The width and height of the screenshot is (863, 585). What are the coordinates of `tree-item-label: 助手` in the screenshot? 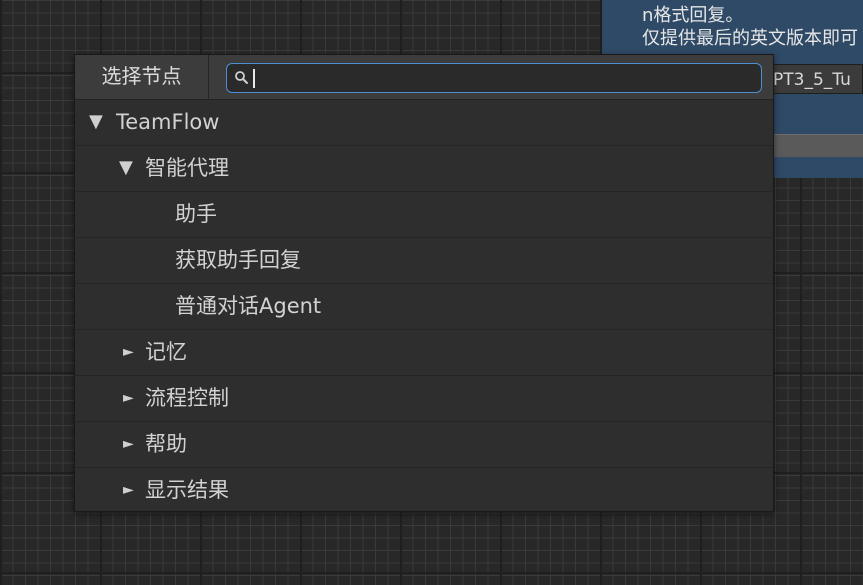 It's located at (196, 214).